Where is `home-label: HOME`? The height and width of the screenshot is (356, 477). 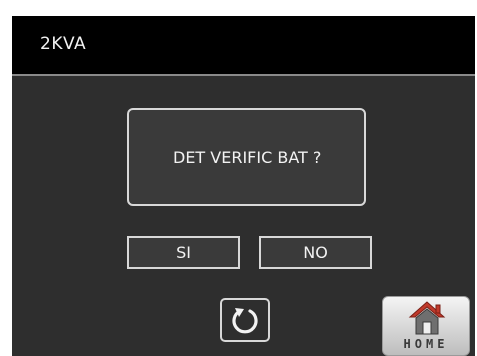 home-label: HOME is located at coordinates (426, 344).